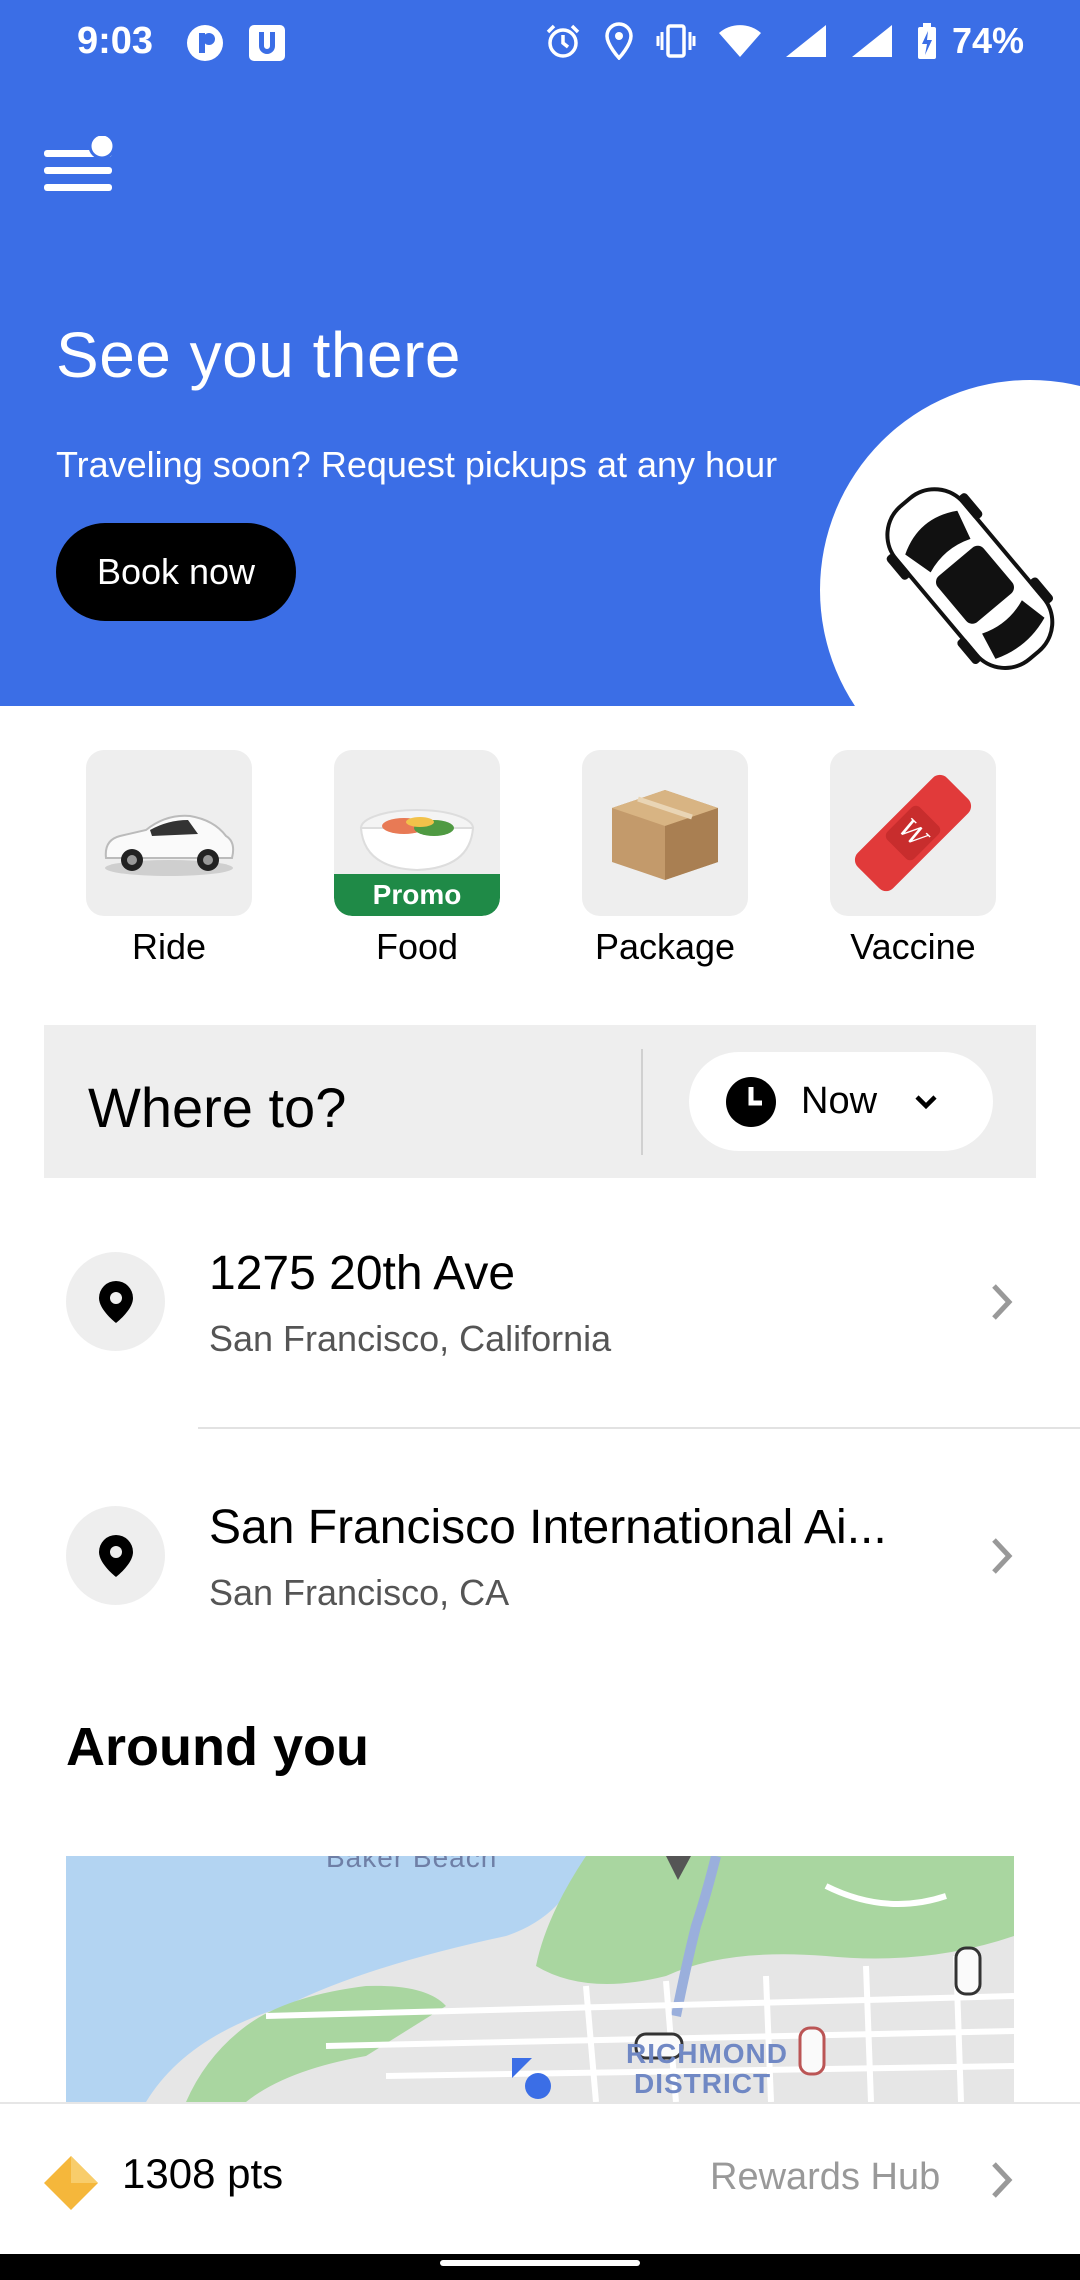 The image size is (1080, 2280). Describe the element at coordinates (563, 41) in the screenshot. I see `alarm-icon` at that location.